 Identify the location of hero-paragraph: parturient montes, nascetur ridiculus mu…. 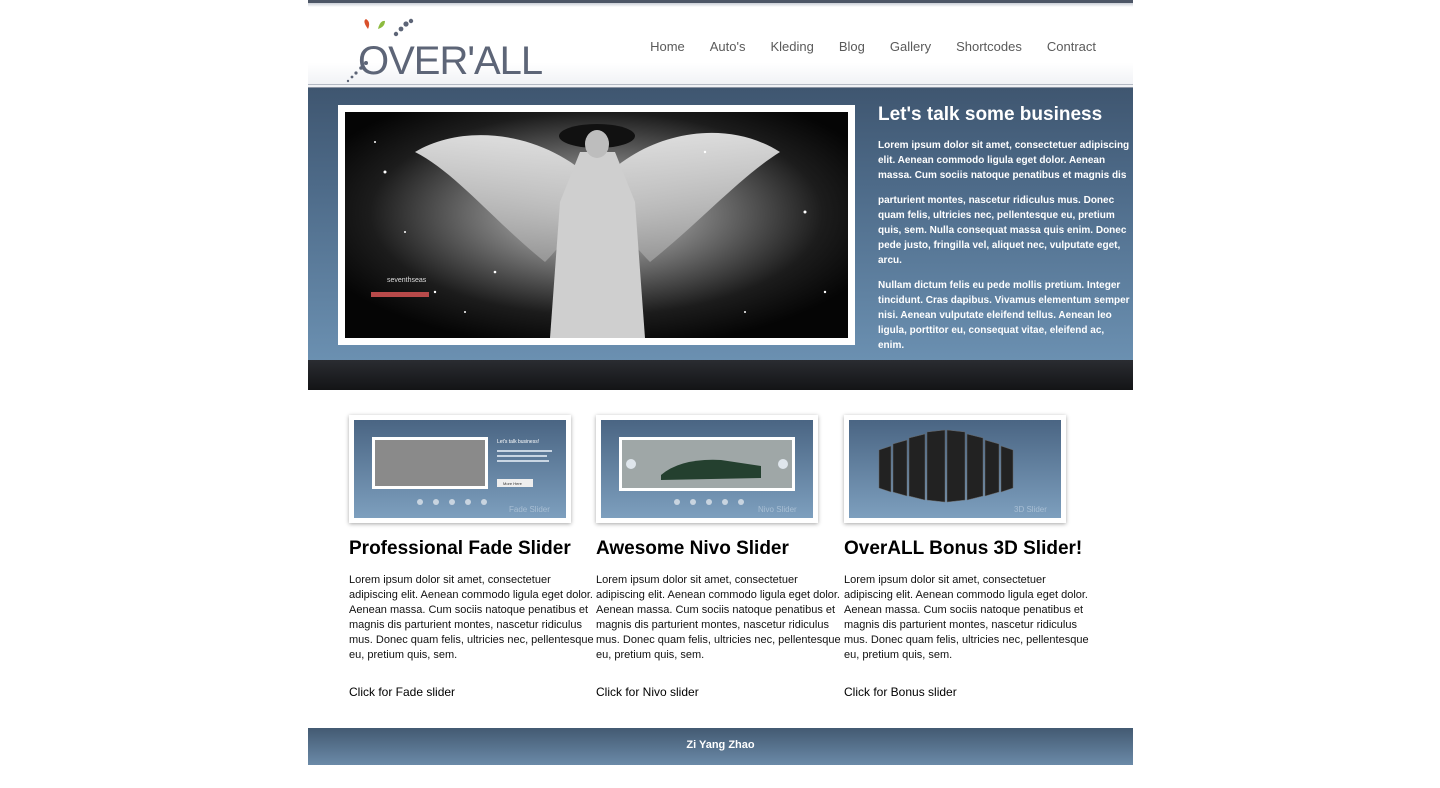
(1002, 230).